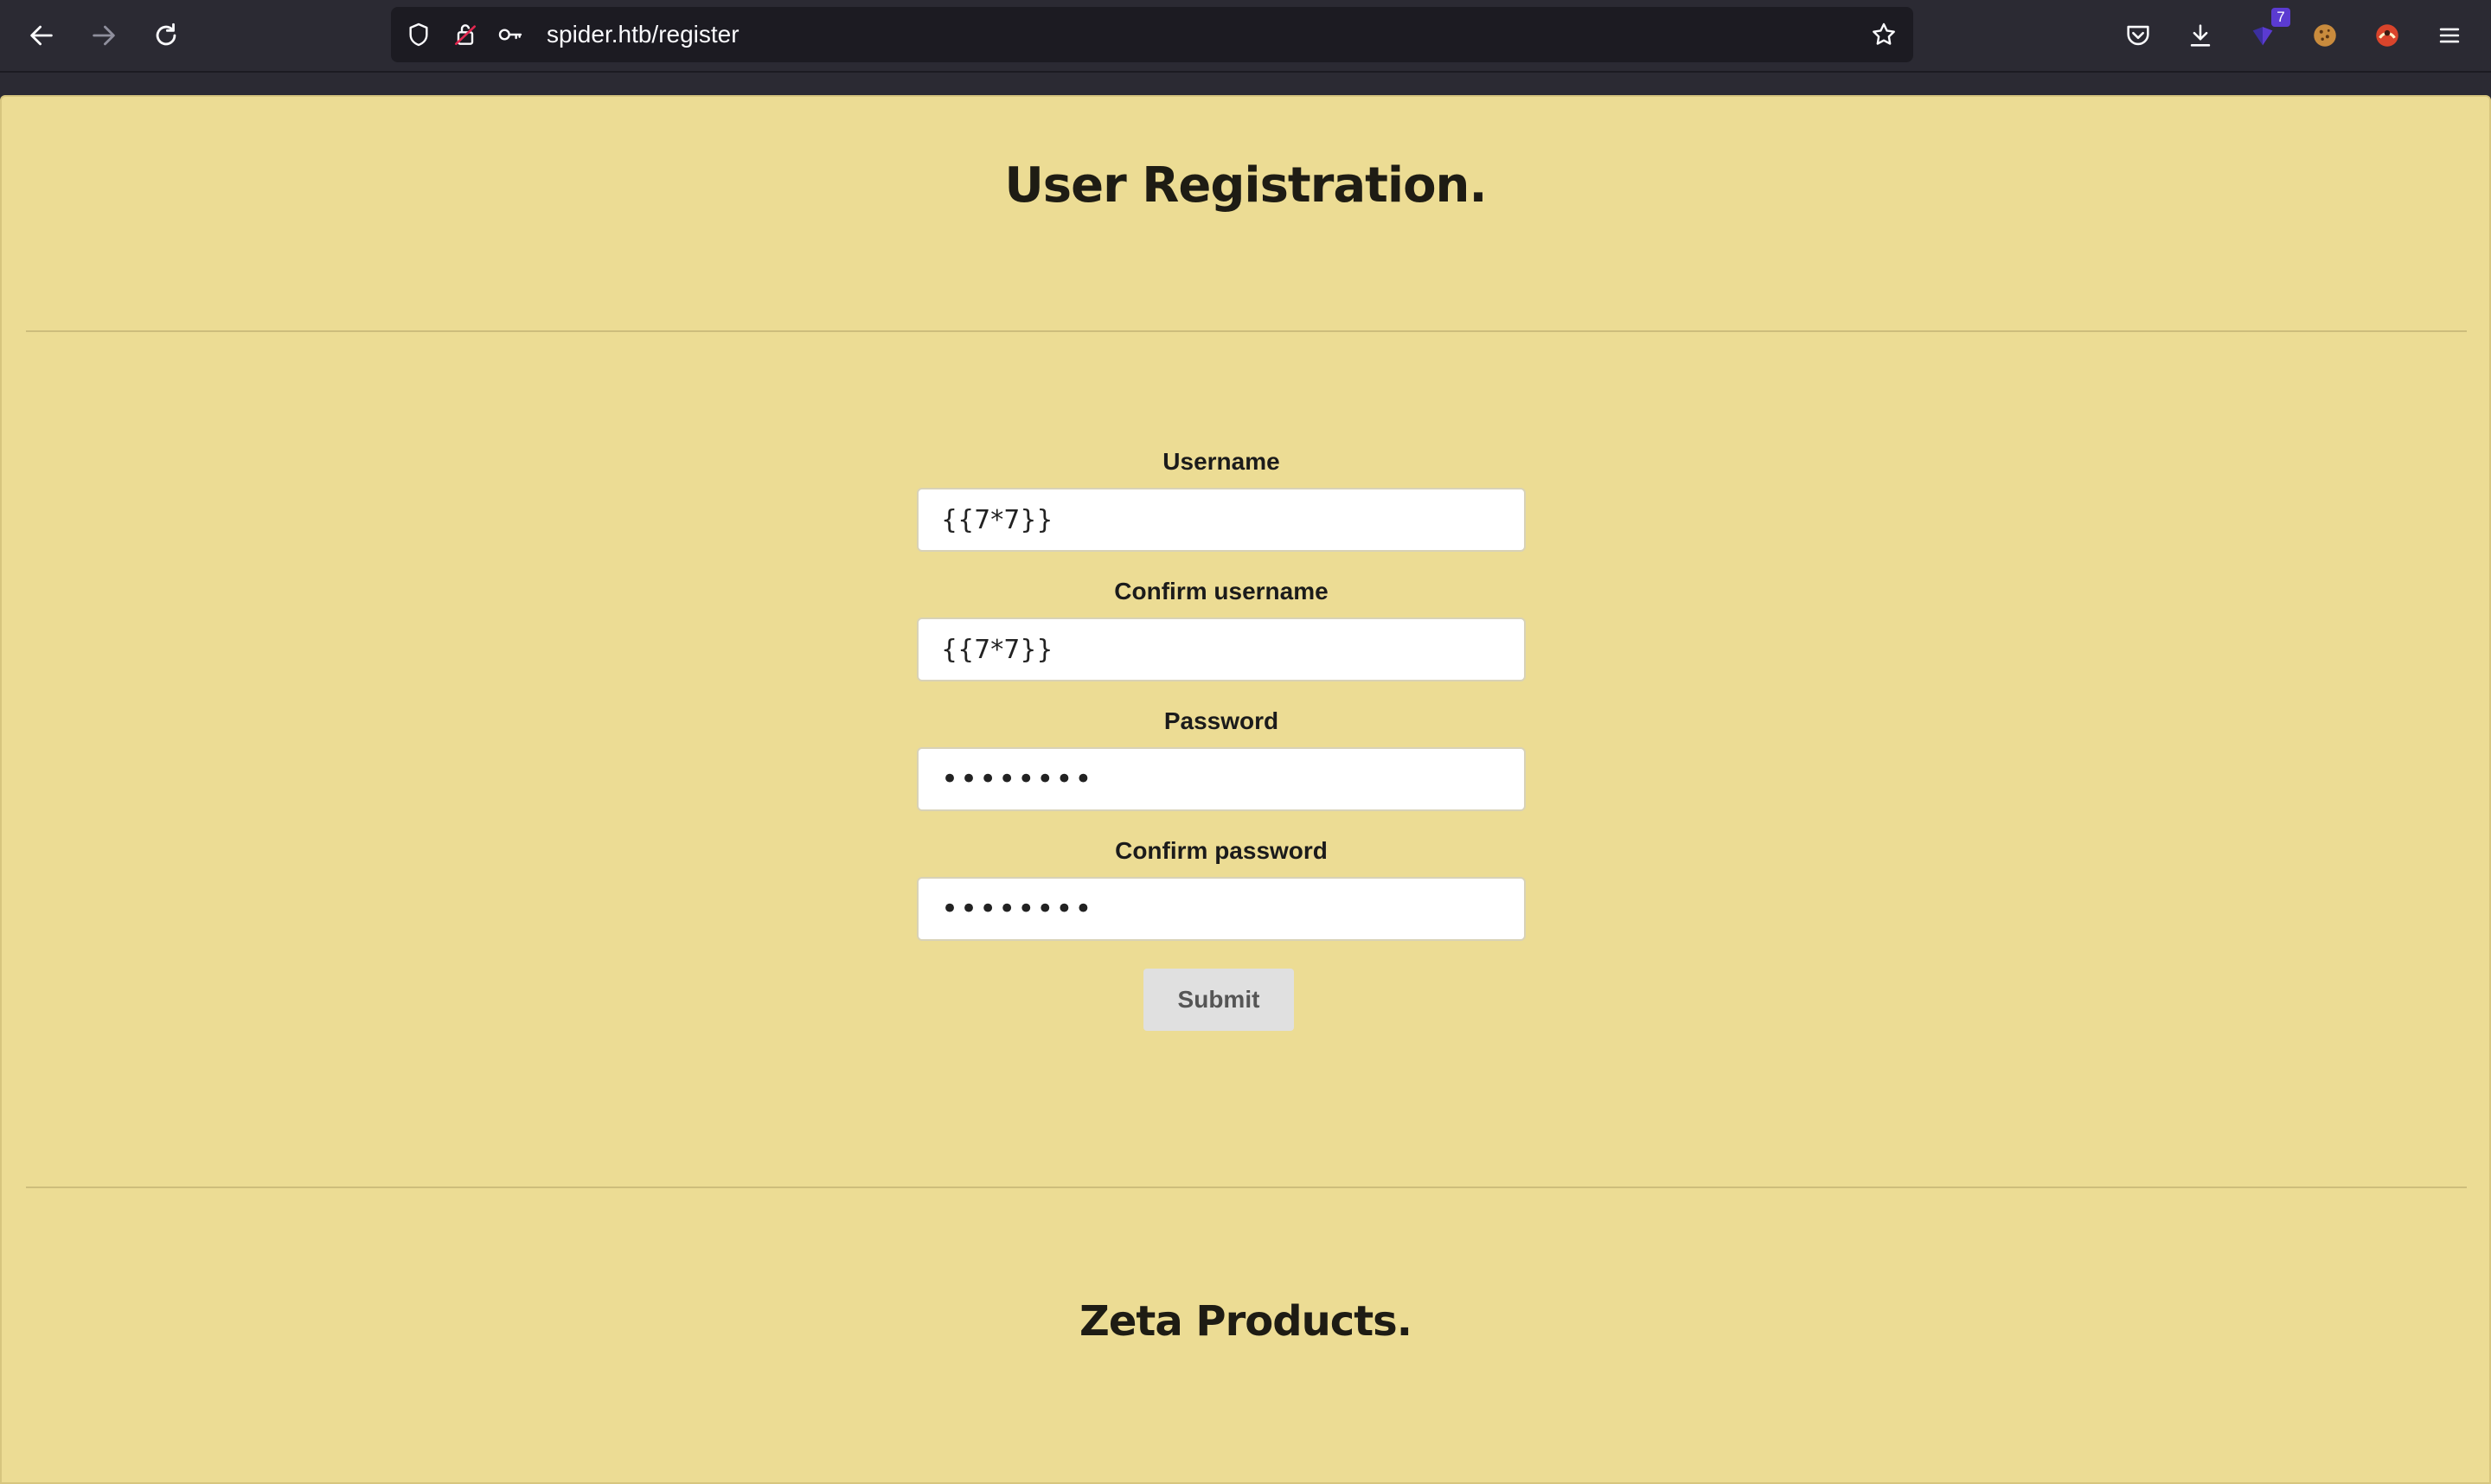 The image size is (2491, 1484). Describe the element at coordinates (644, 35) in the screenshot. I see `url-text: spider.htb/register` at that location.